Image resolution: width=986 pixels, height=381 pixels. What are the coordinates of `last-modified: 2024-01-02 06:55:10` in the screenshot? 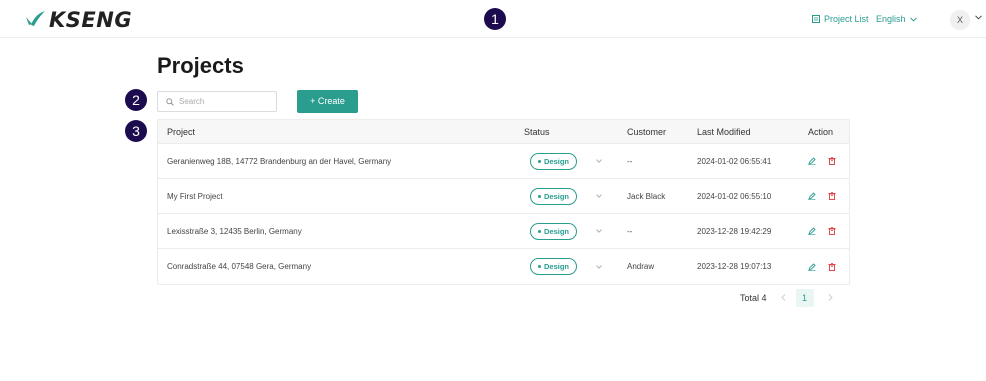 It's located at (734, 196).